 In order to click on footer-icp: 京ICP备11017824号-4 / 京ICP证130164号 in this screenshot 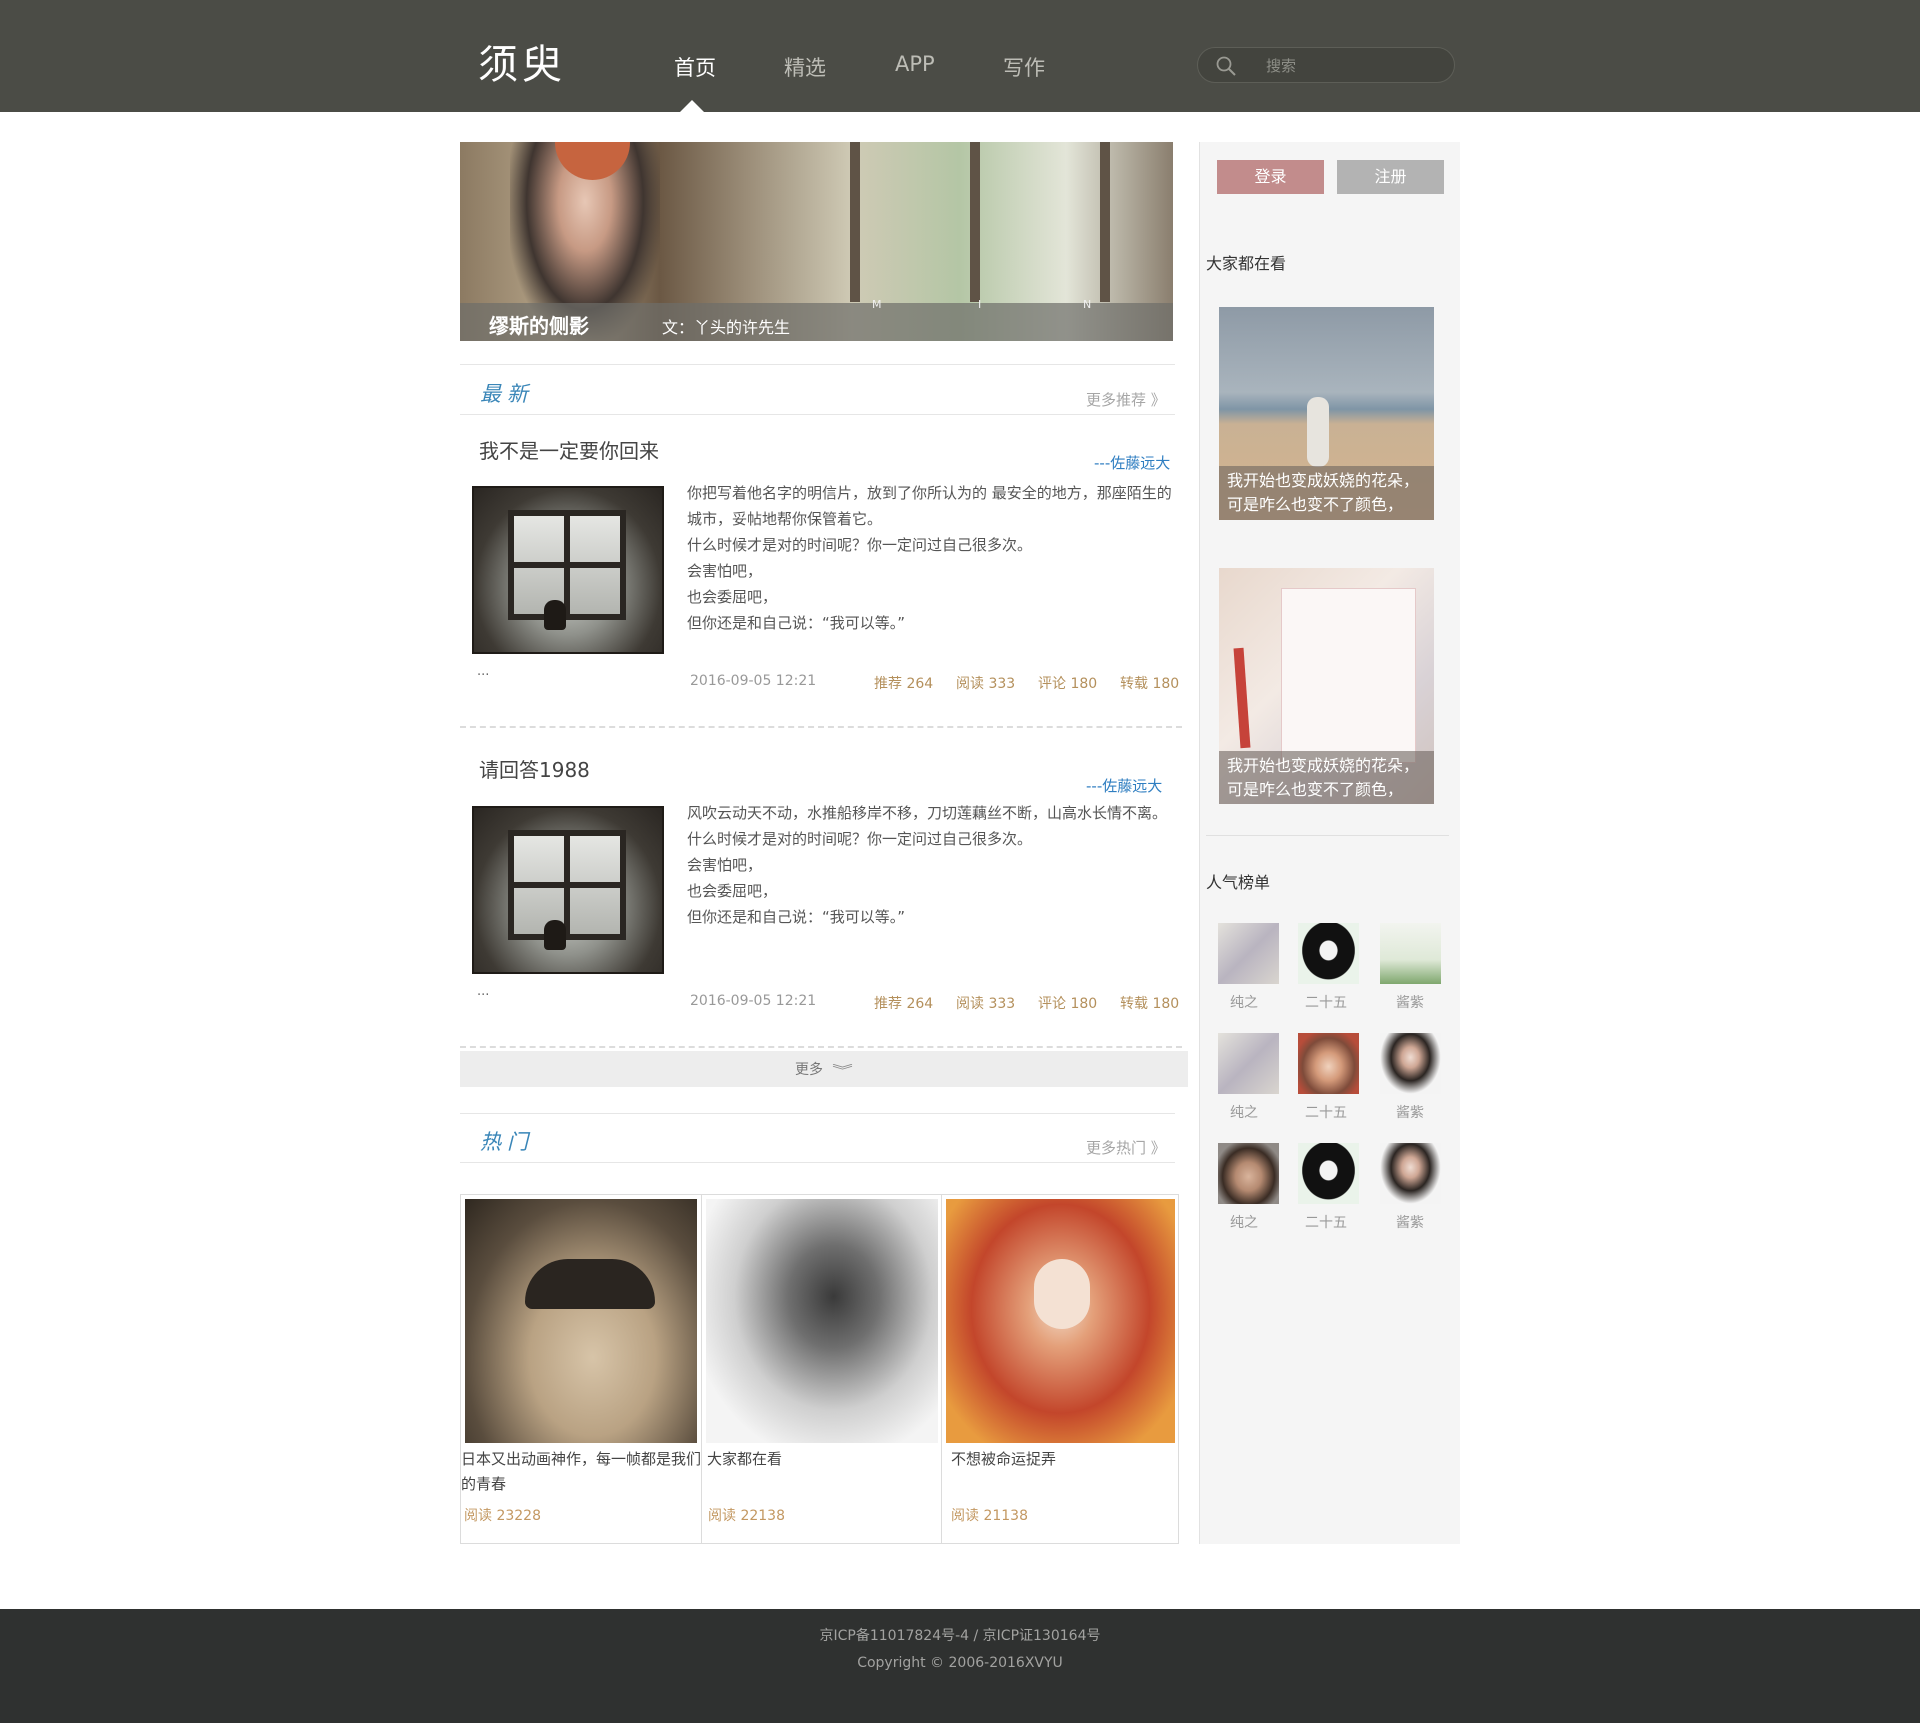, I will do `click(960, 1636)`.